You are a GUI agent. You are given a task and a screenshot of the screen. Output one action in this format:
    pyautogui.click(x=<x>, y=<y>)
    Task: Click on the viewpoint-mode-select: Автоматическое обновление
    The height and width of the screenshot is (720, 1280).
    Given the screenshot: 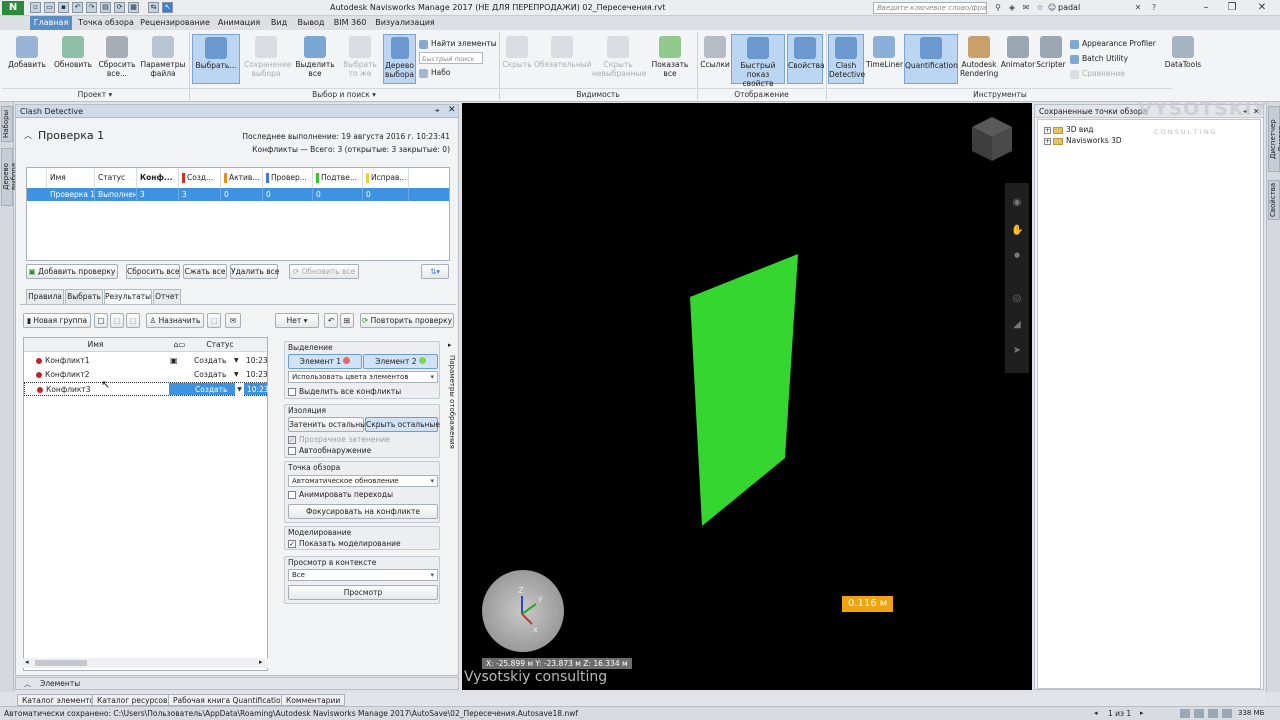 What is the action you would take?
    pyautogui.click(x=363, y=481)
    